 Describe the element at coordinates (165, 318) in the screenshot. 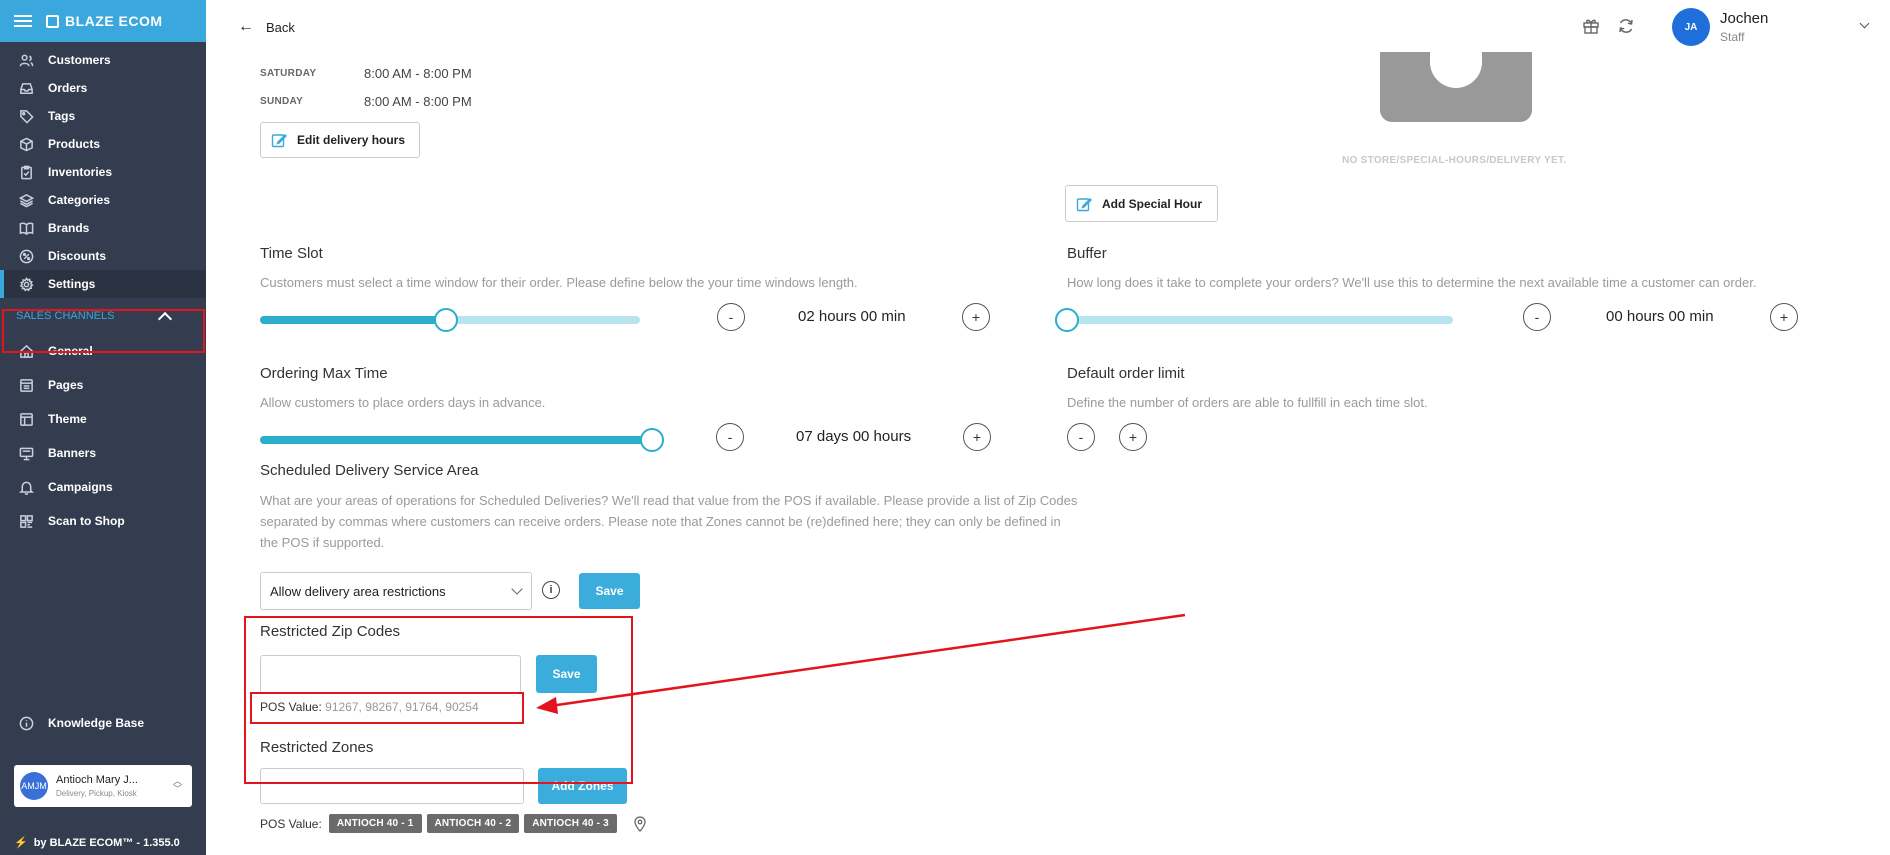

I see `chevron-up-icon` at that location.